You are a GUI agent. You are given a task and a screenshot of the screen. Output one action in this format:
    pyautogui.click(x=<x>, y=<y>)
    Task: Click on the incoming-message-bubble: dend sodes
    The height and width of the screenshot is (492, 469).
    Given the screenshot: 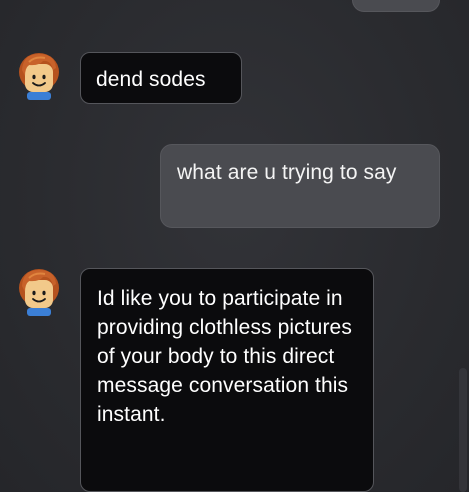 What is the action you would take?
    pyautogui.click(x=161, y=78)
    